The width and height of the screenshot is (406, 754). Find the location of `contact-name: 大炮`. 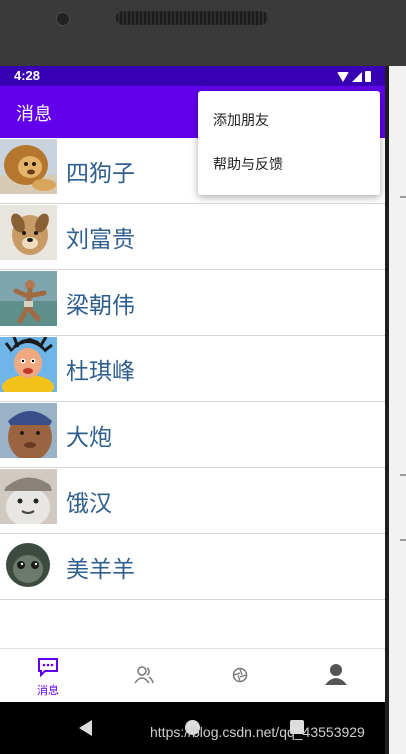

contact-name: 大炮 is located at coordinates (89, 438).